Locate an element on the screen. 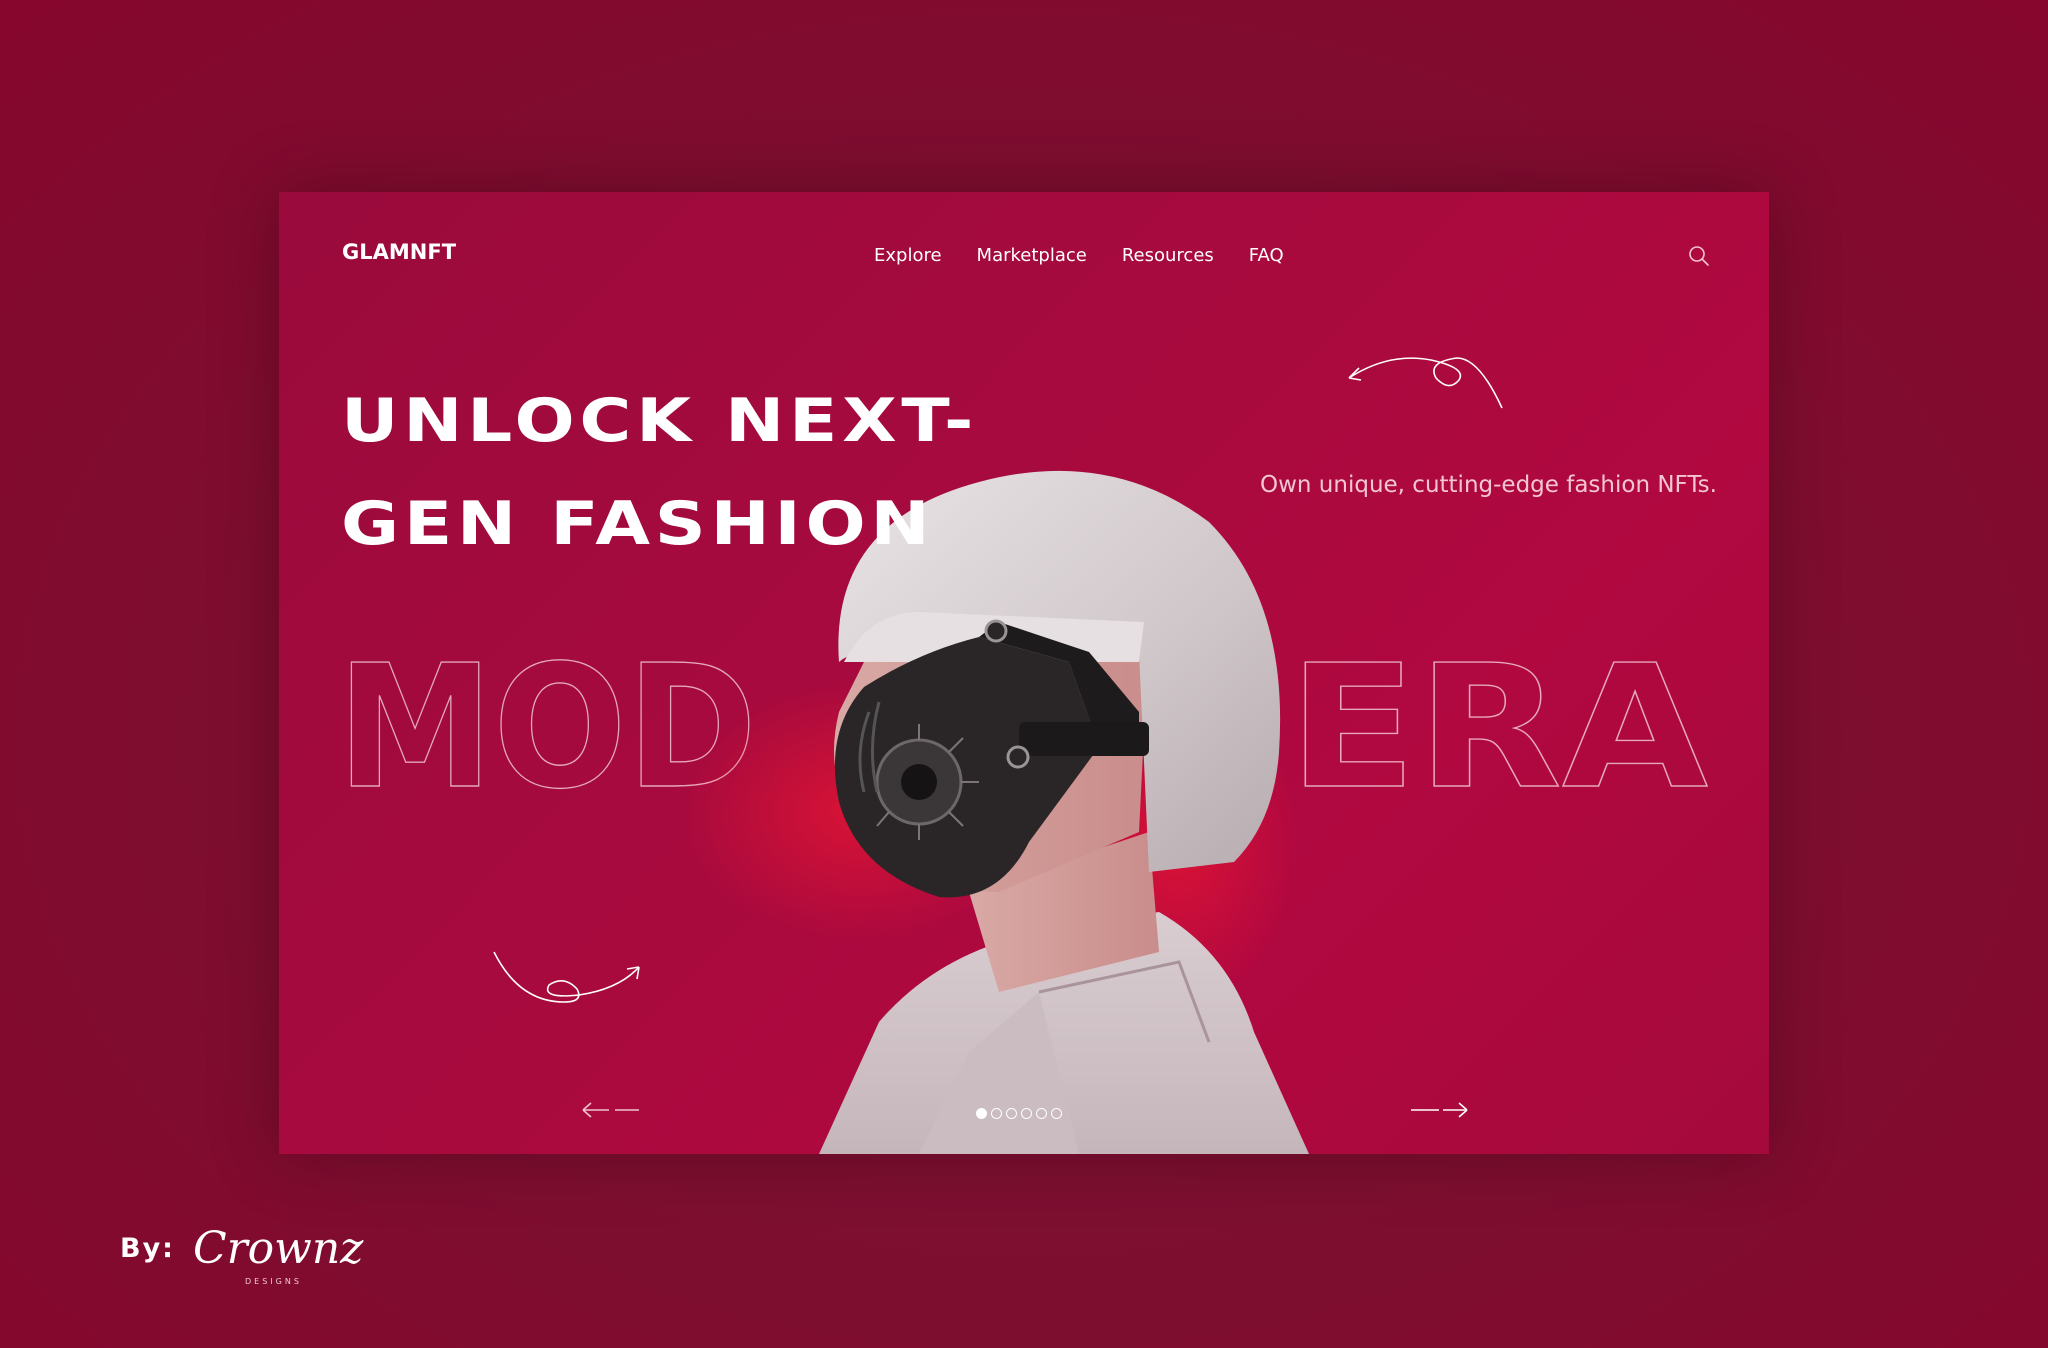 The height and width of the screenshot is (1348, 2048). headline-line-1: UNLOCK NEXT- is located at coordinates (660, 421).